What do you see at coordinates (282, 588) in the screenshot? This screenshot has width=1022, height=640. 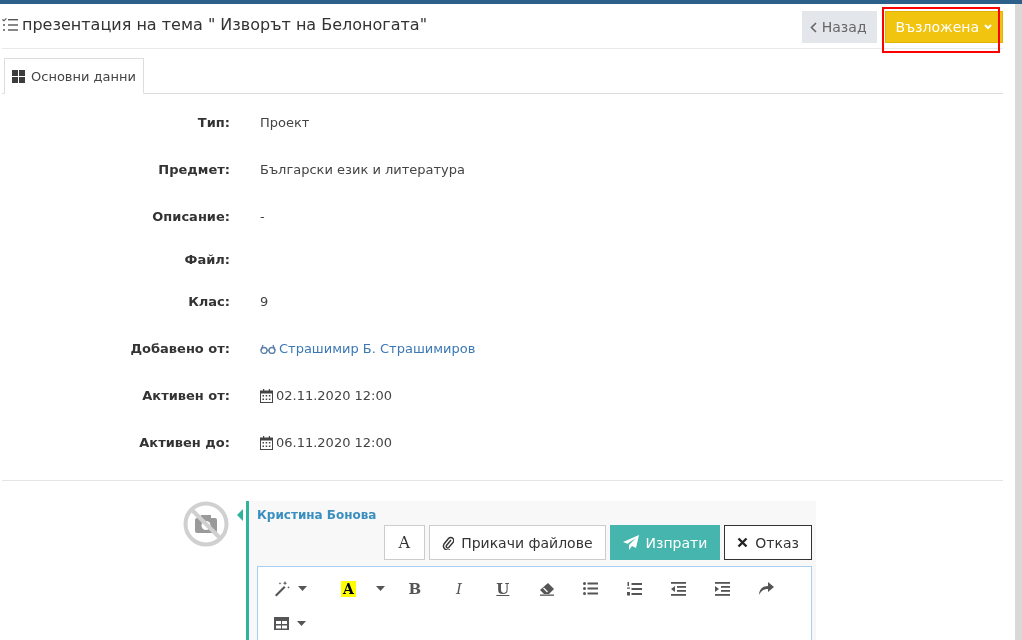 I see `magic-wand-icon` at bounding box center [282, 588].